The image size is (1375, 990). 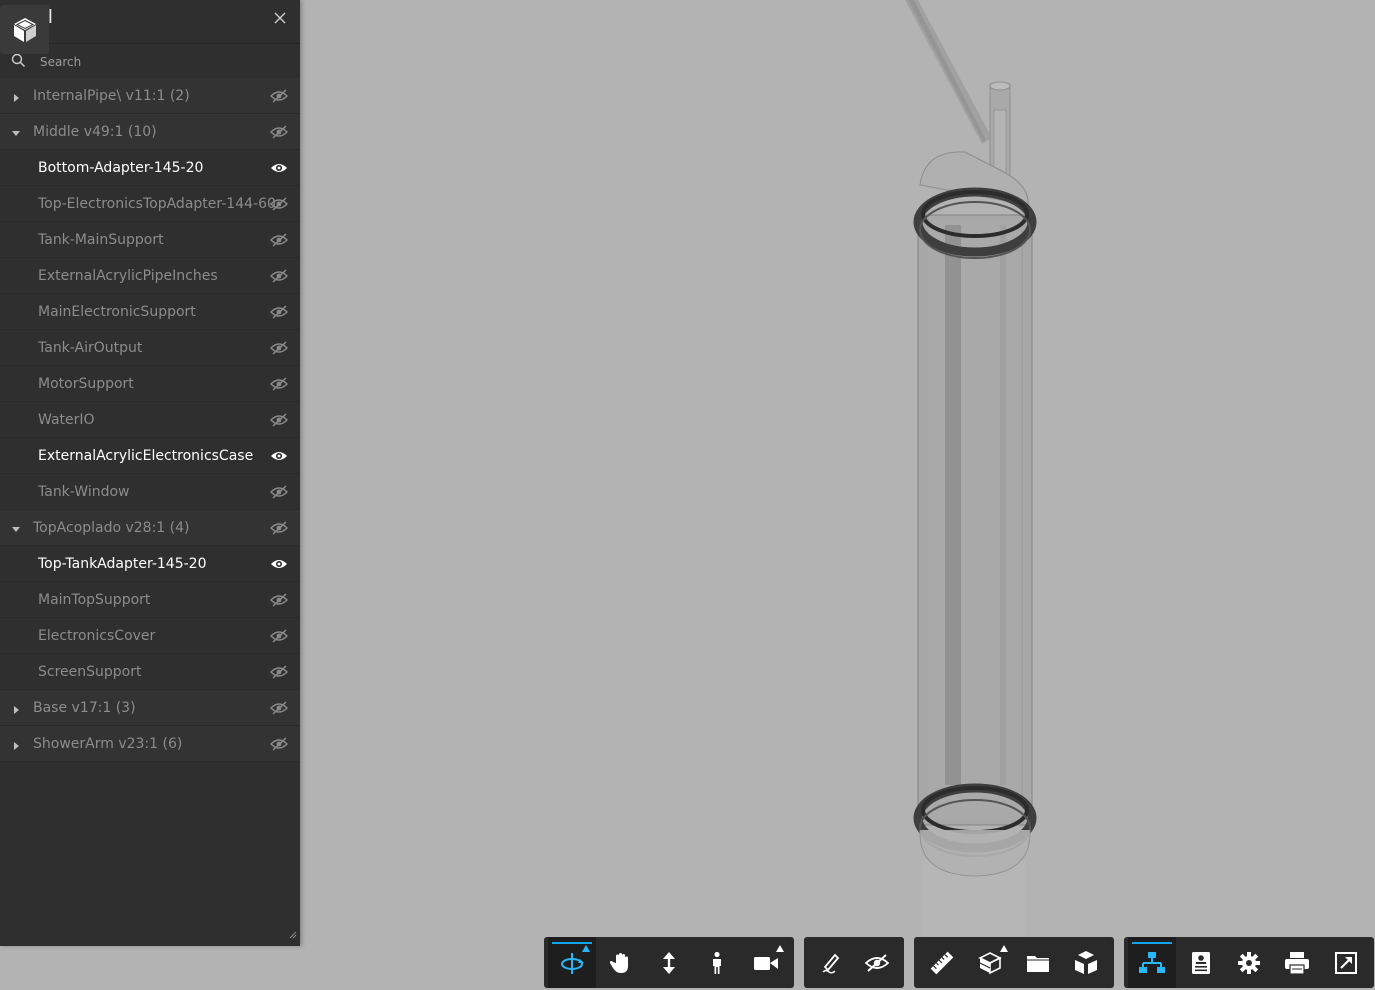 I want to click on tree-row-label: Tank-MainSupport, so click(x=101, y=240).